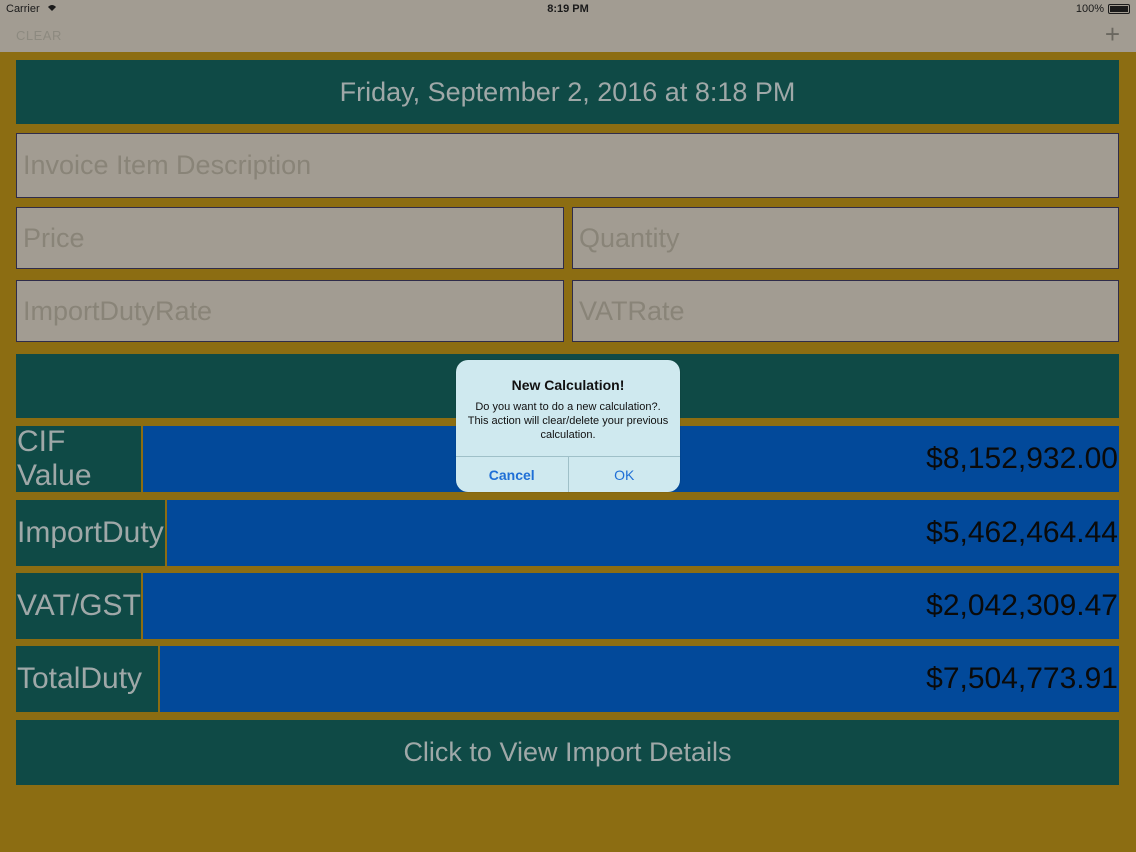 Image resolution: width=1136 pixels, height=852 pixels. Describe the element at coordinates (512, 474) in the screenshot. I see `alert-cancel-button: Cancel` at that location.